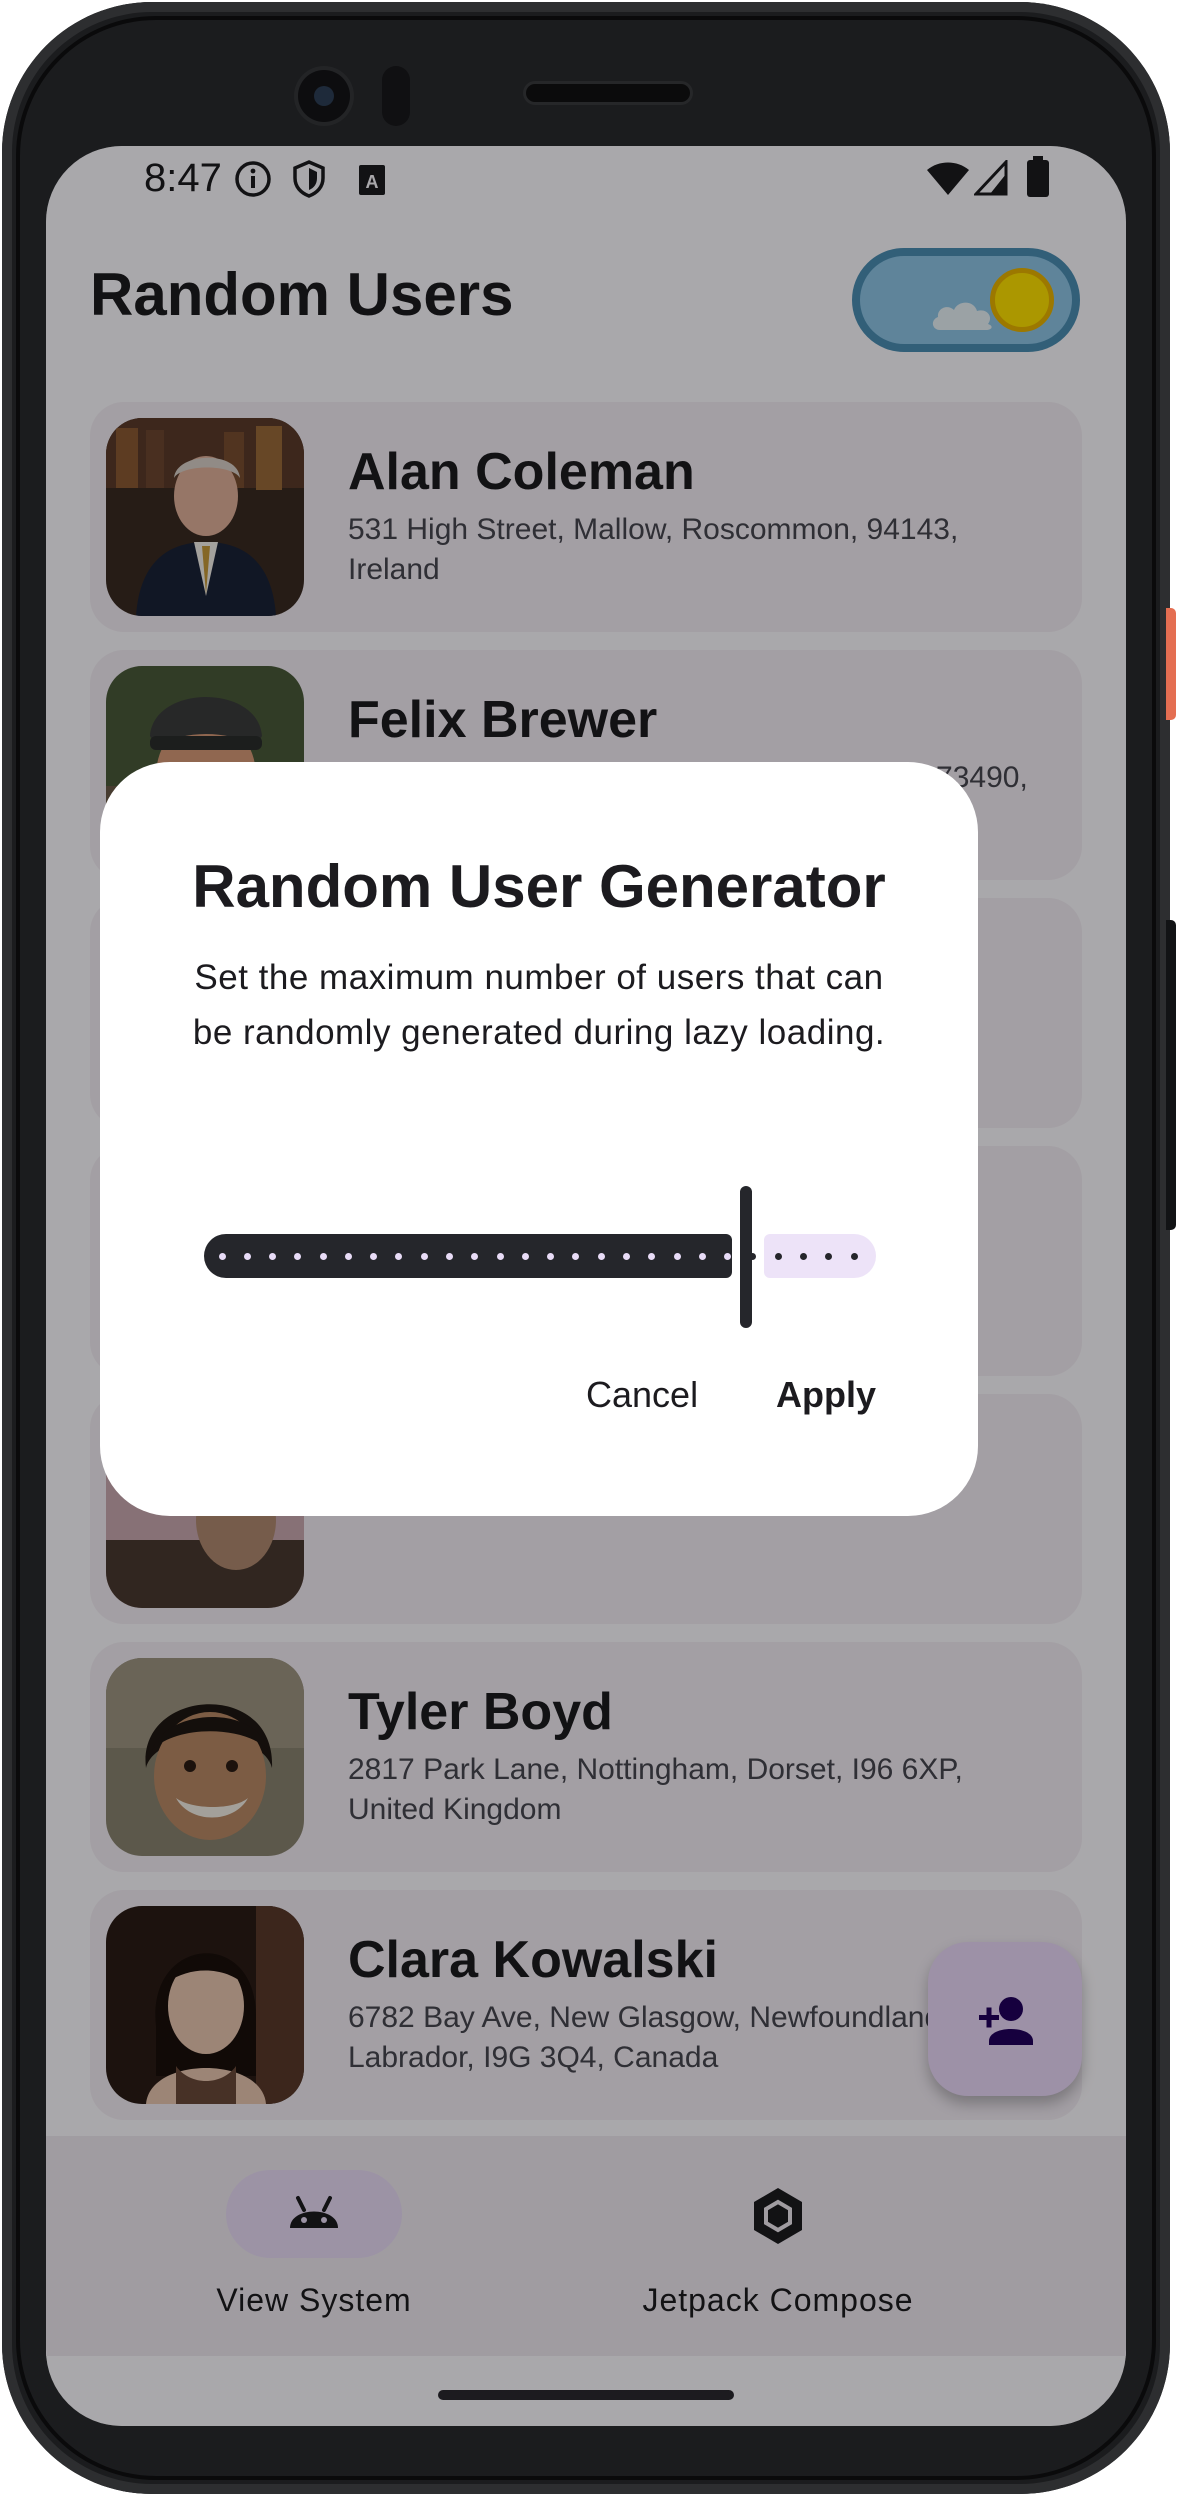 Image resolution: width=1178 pixels, height=2498 pixels. What do you see at coordinates (746, 1257) in the screenshot?
I see `slider-thumb` at bounding box center [746, 1257].